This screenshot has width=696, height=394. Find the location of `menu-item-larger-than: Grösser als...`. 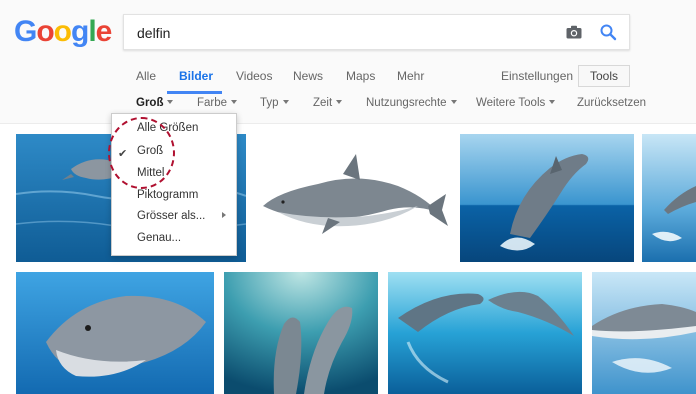

menu-item-larger-than: Grösser als... is located at coordinates (171, 216).